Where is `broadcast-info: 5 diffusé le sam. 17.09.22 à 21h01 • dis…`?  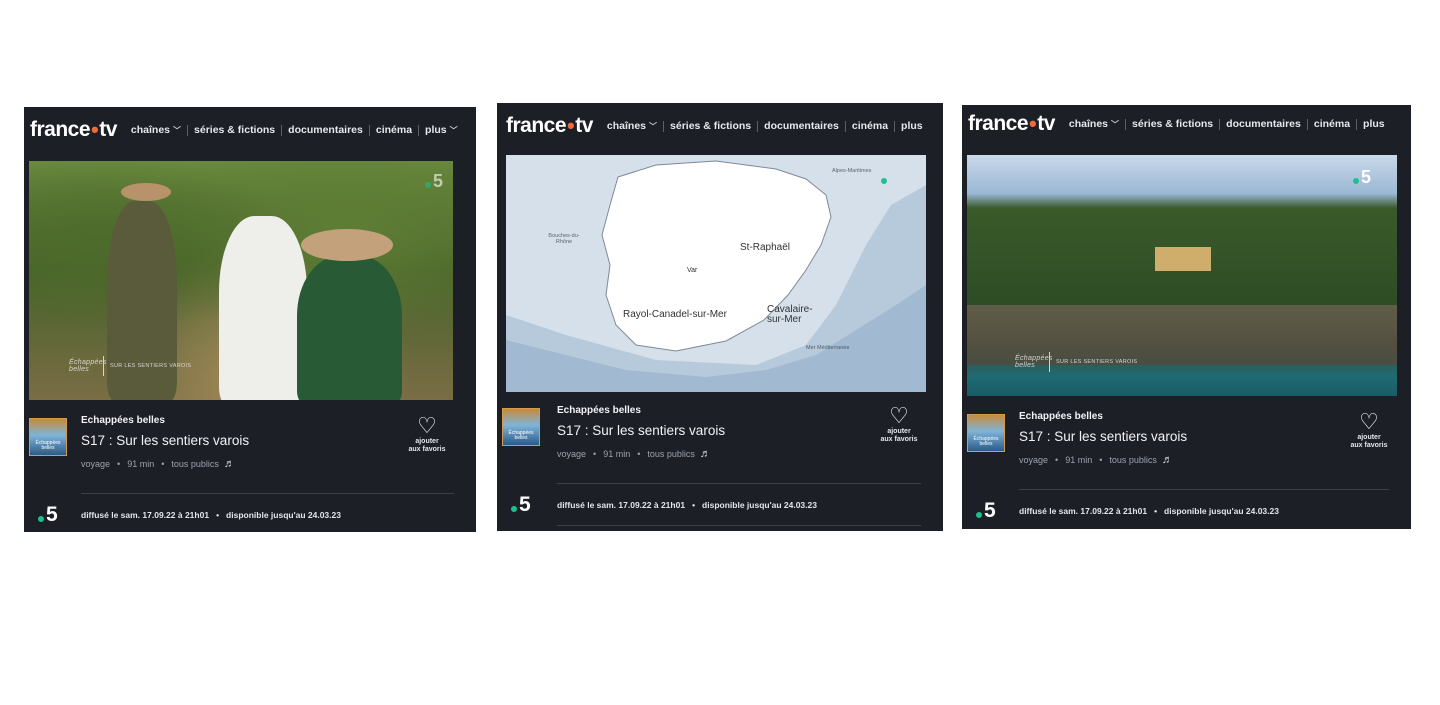
broadcast-info: 5 diffusé le sam. 17.09.22 à 21h01 • dis… is located at coordinates (1186, 511).